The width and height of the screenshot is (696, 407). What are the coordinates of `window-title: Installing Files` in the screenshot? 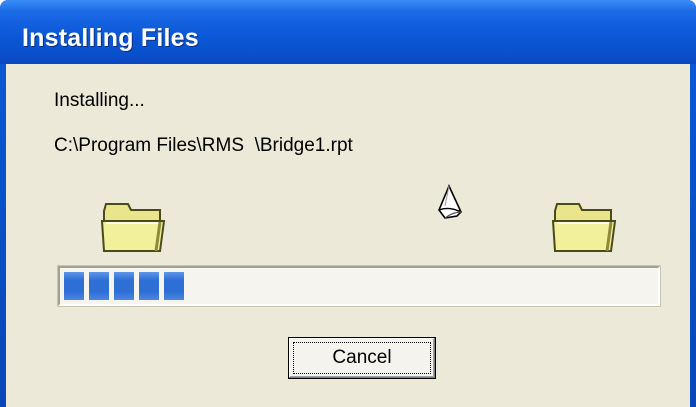 It's located at (110, 38).